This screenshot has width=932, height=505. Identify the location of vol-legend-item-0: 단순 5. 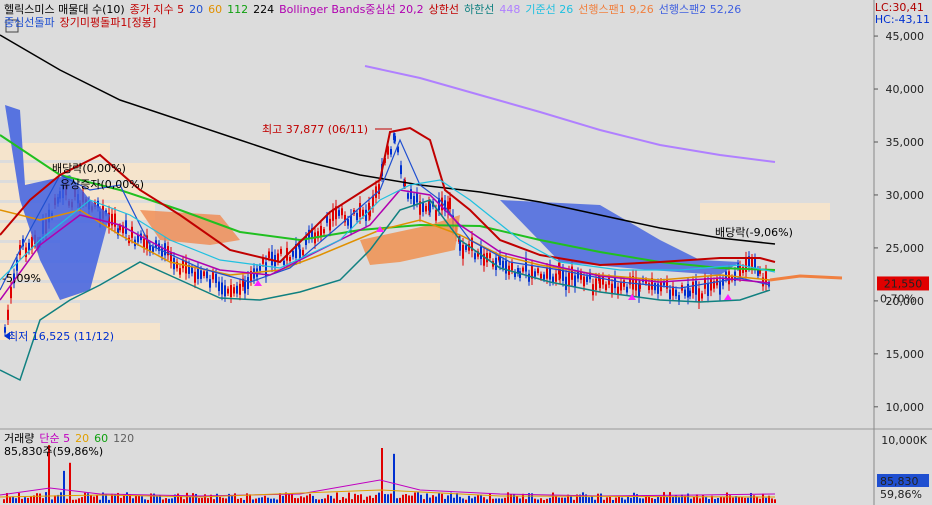
(55, 438).